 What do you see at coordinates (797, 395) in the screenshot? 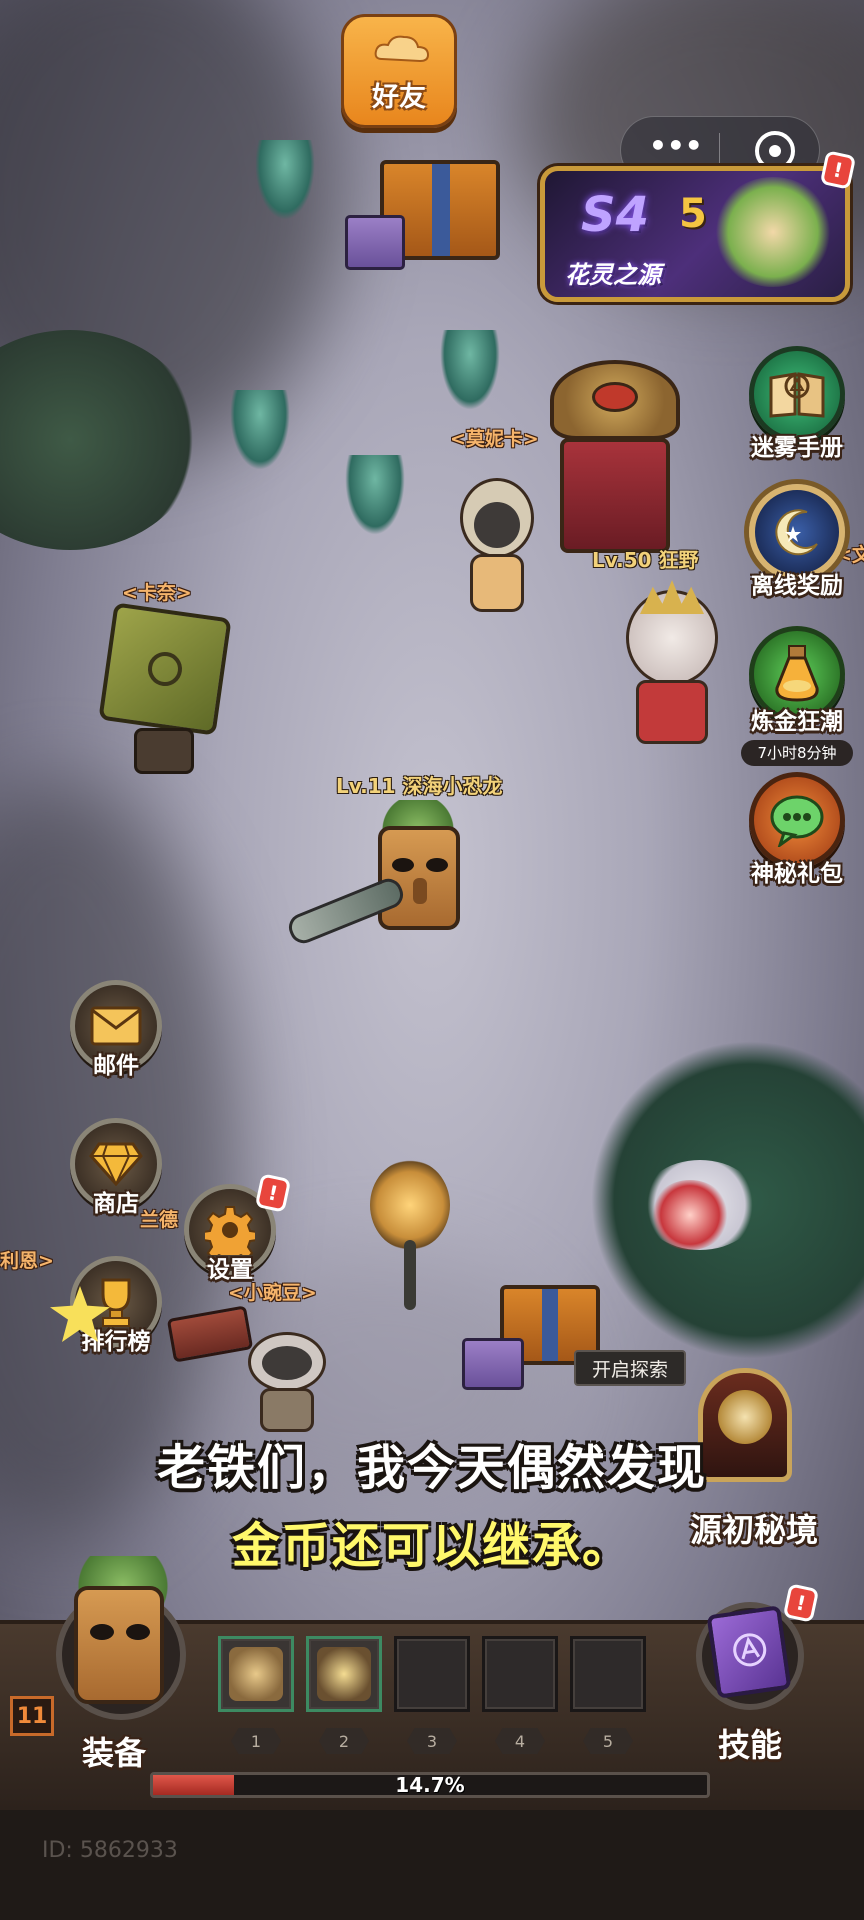
I see `book-icon` at bounding box center [797, 395].